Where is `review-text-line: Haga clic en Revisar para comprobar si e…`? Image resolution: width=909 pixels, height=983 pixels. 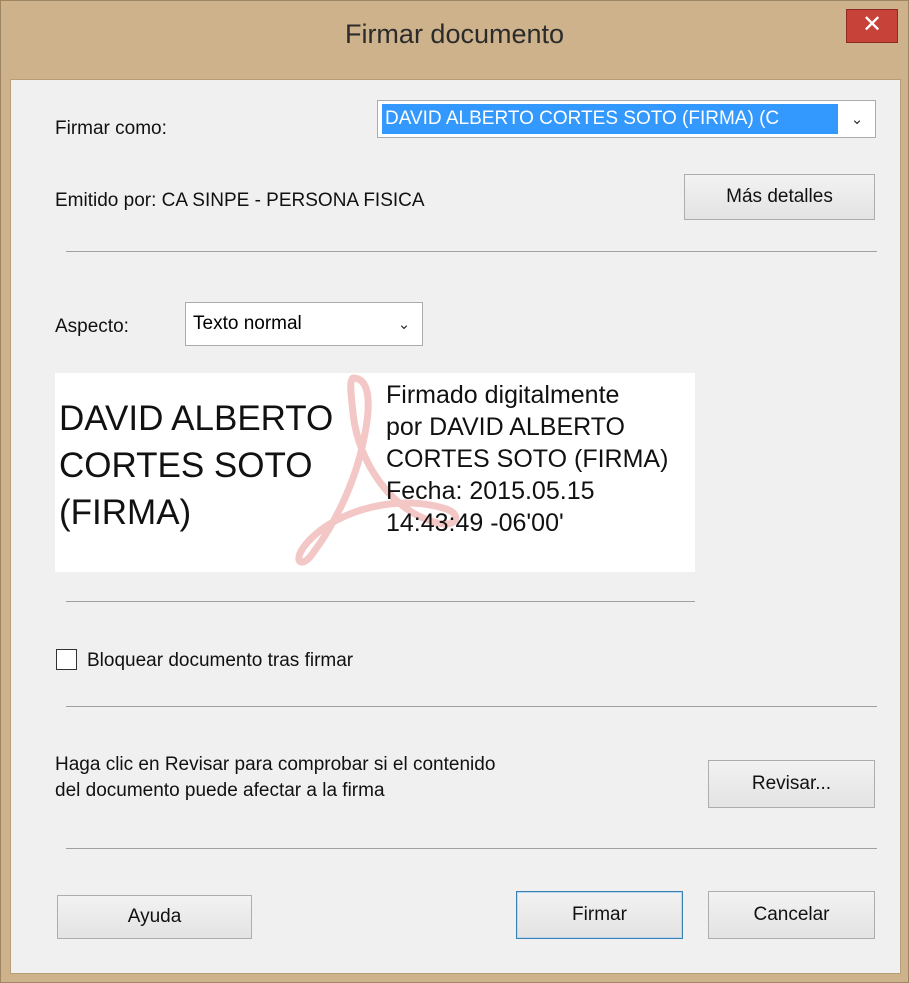 review-text-line: Haga clic en Revisar para comprobar si e… is located at coordinates (275, 764).